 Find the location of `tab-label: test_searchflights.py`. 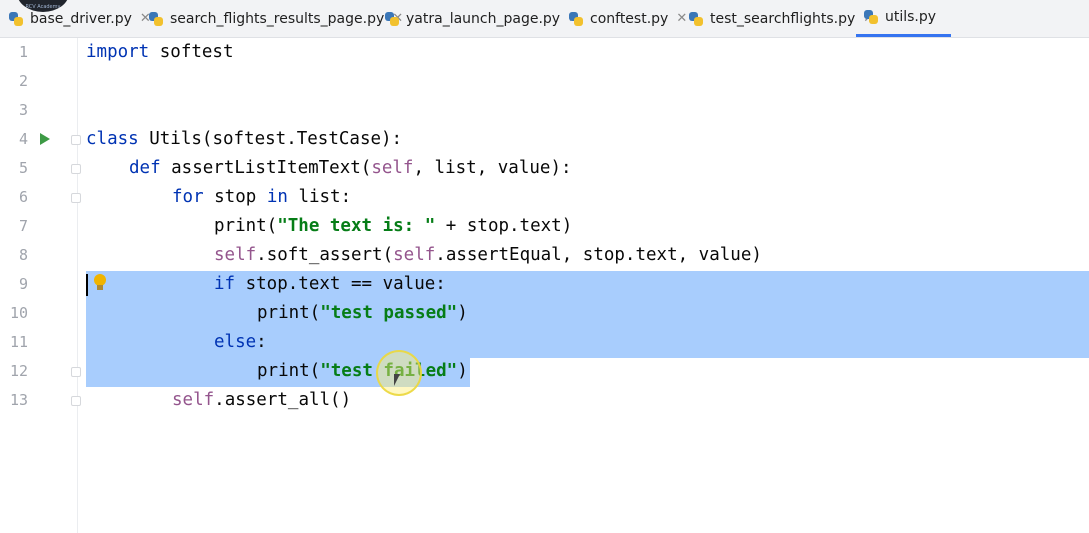

tab-label: test_searchflights.py is located at coordinates (783, 18).